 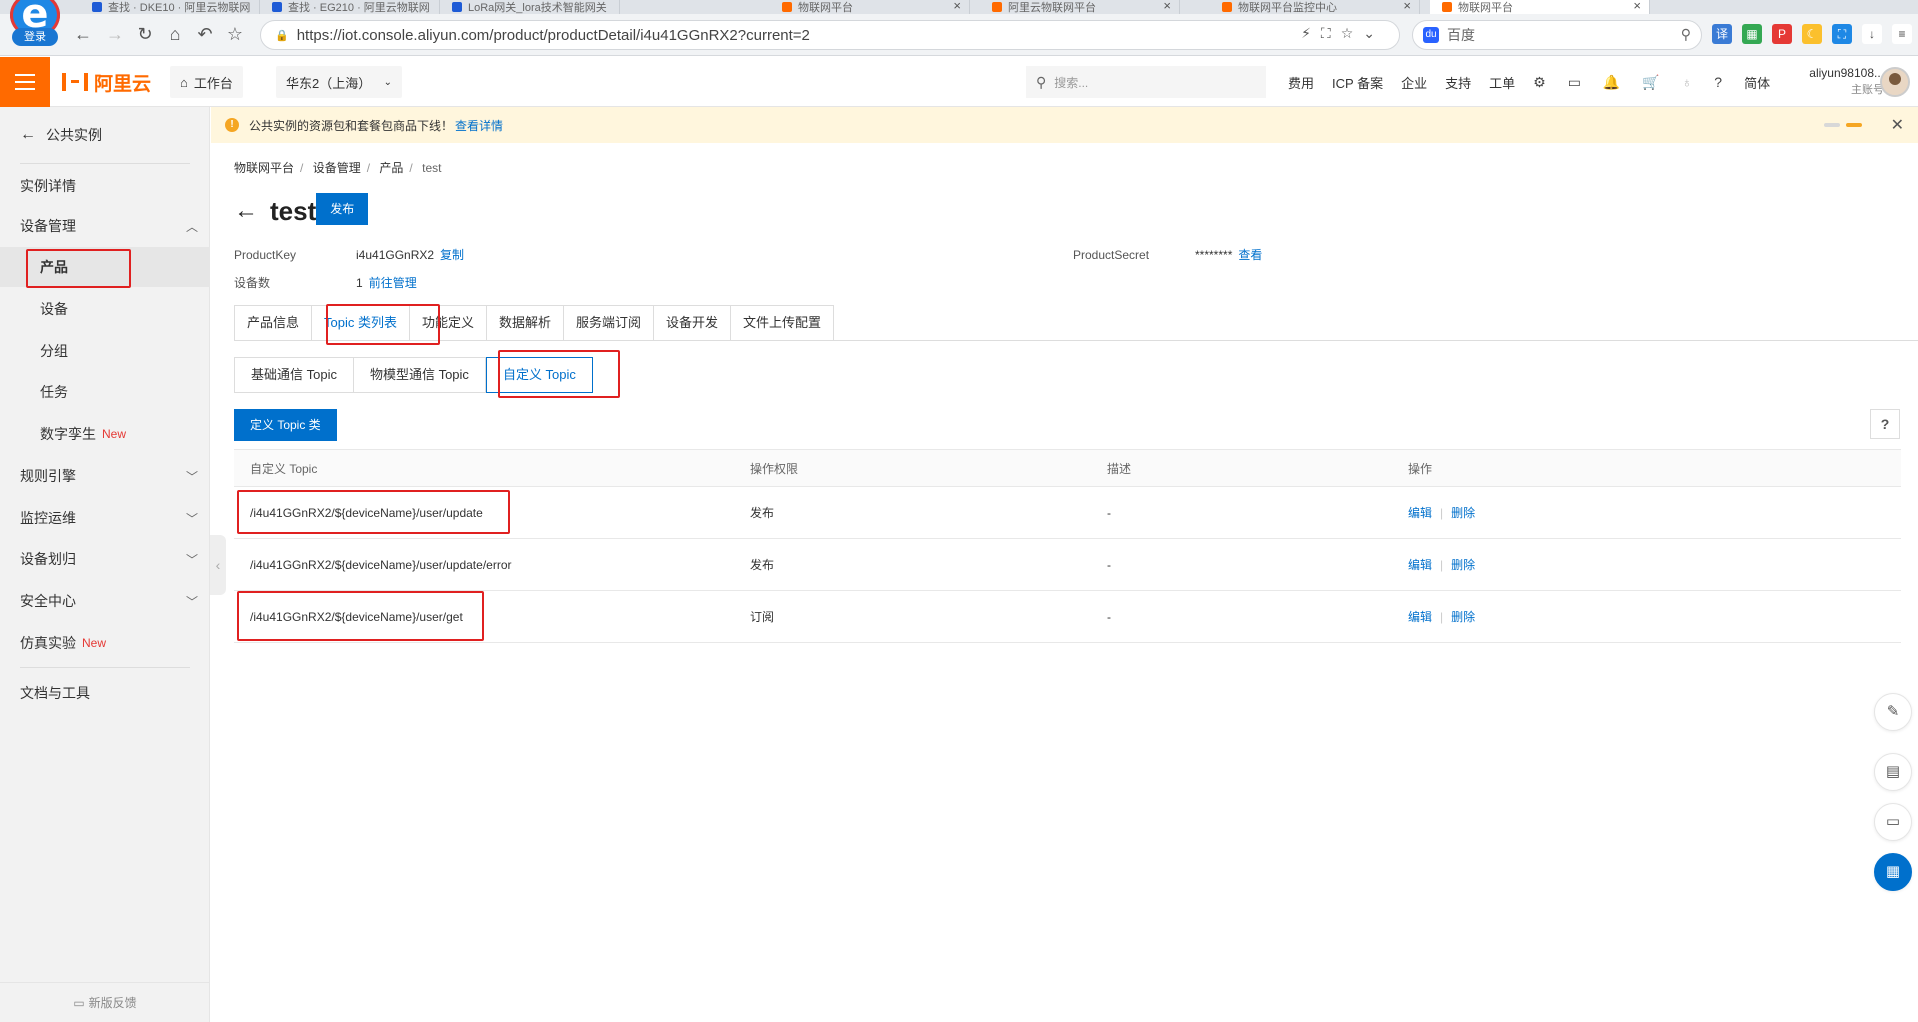 What do you see at coordinates (419, 375) in the screenshot?
I see `subtab-thing-model-topic: 物模型通信 Topic` at bounding box center [419, 375].